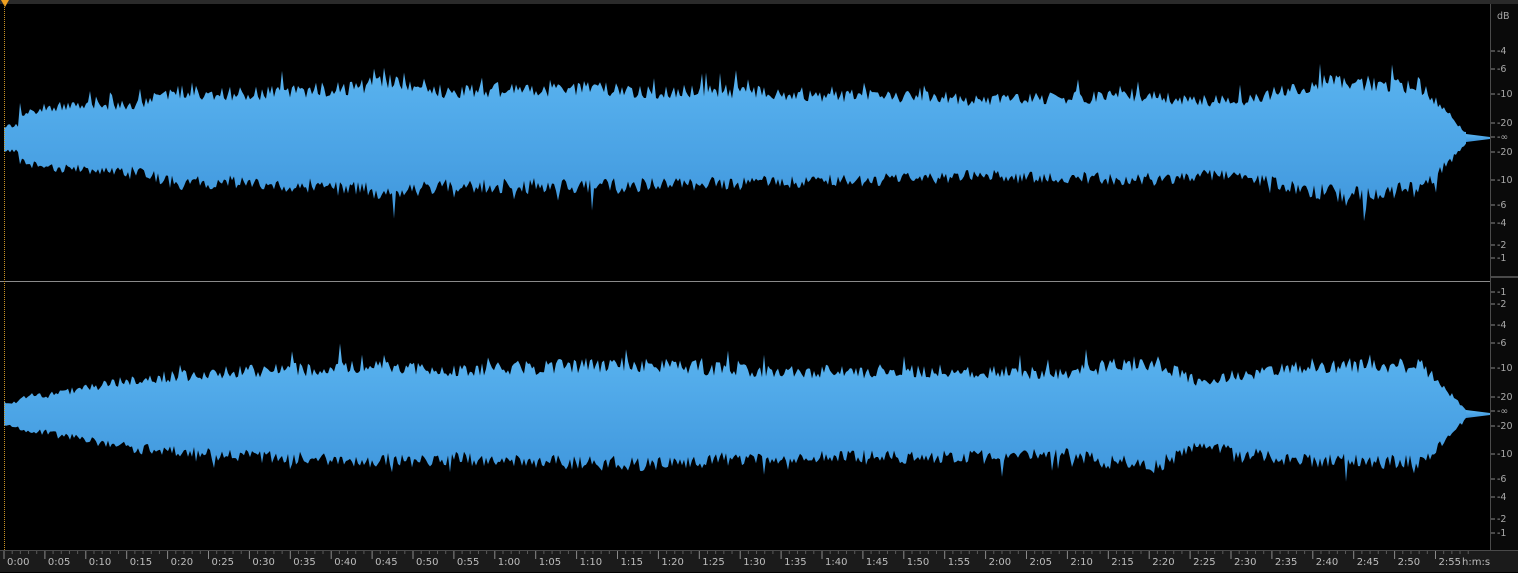 Image resolution: width=1518 pixels, height=573 pixels. Describe the element at coordinates (672, 562) in the screenshot. I see `time-label: 1:20` at that location.